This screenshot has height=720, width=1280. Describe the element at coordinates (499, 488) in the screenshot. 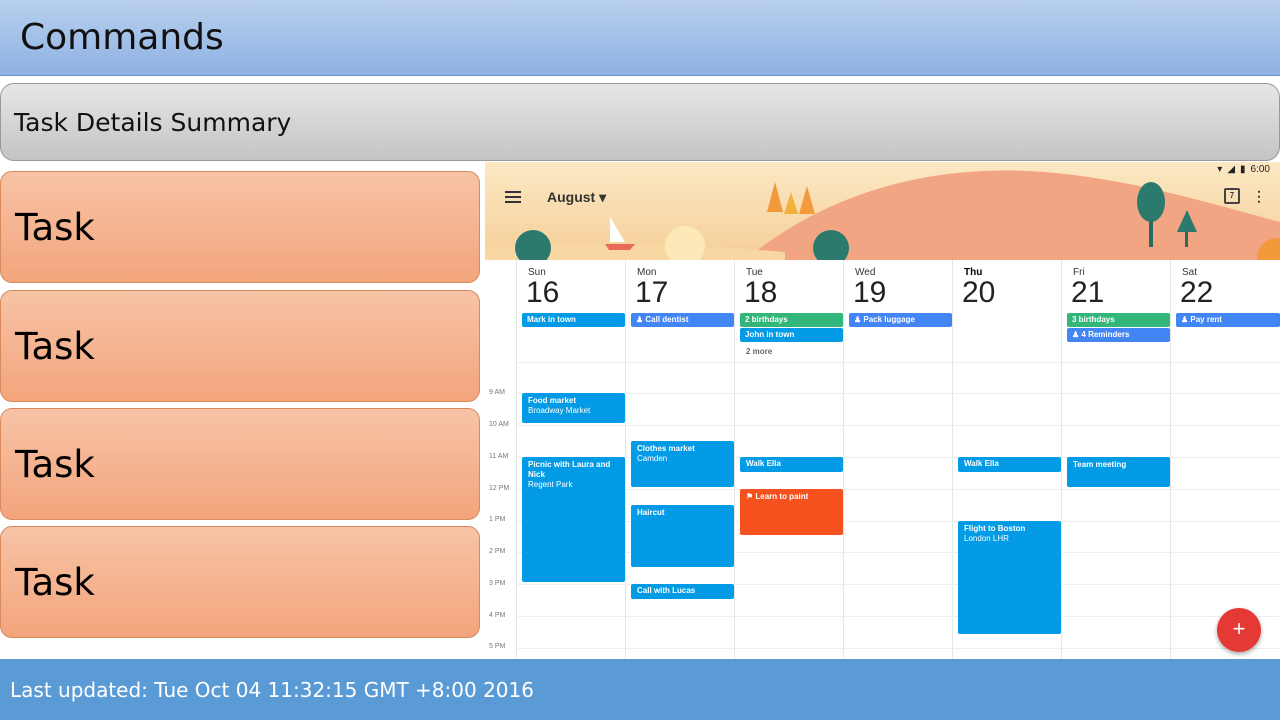

I see `time-label: 12 PM` at that location.